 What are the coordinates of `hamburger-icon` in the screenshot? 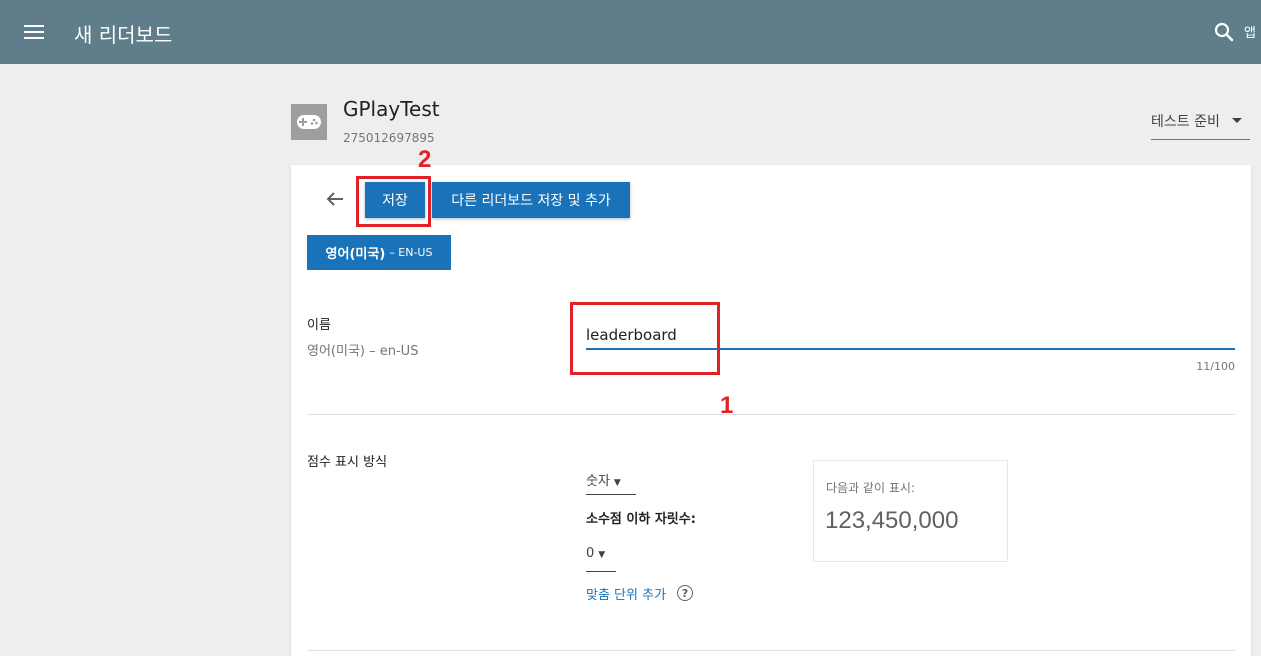 It's located at (34, 32).